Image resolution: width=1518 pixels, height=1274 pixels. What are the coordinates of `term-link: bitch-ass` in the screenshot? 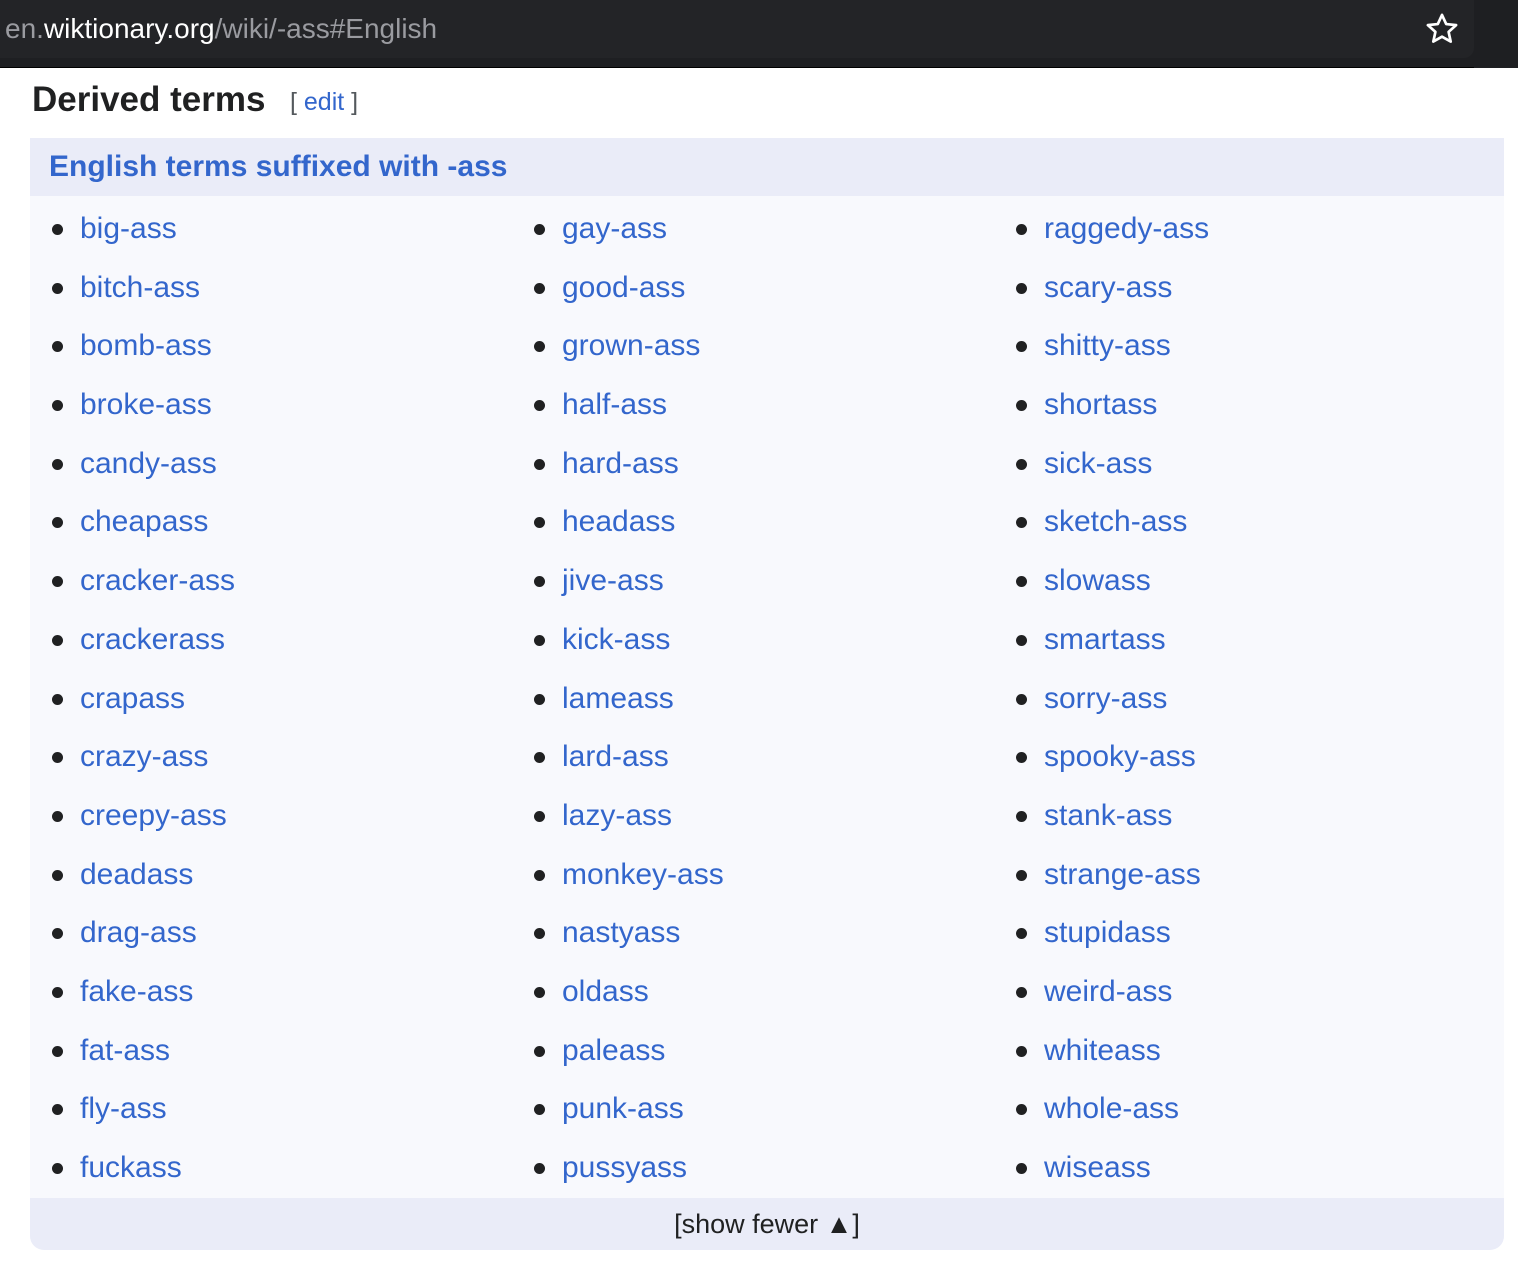 It's located at (140, 288).